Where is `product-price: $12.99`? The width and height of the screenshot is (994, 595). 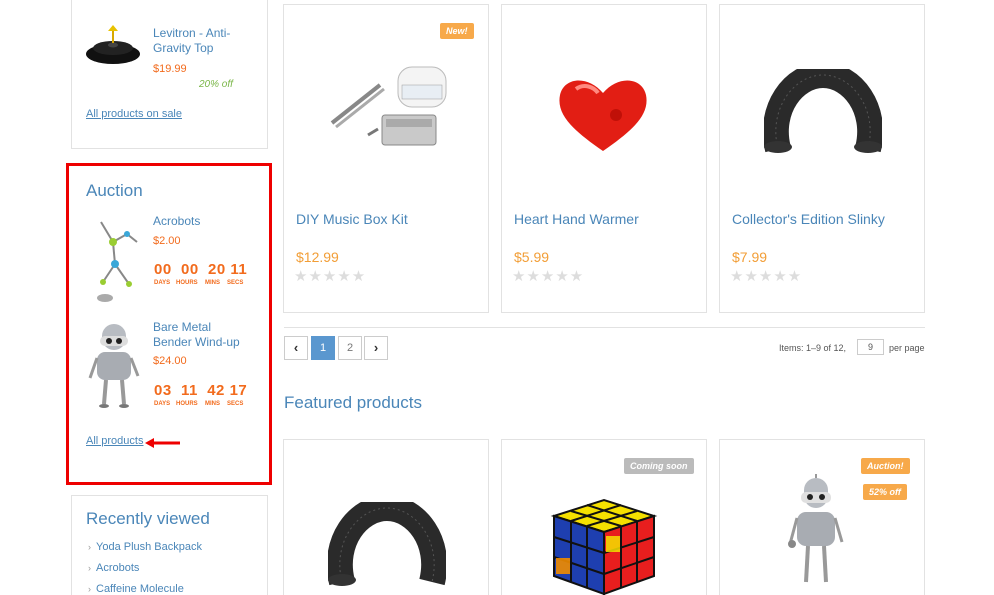
product-price: $12.99 is located at coordinates (317, 257).